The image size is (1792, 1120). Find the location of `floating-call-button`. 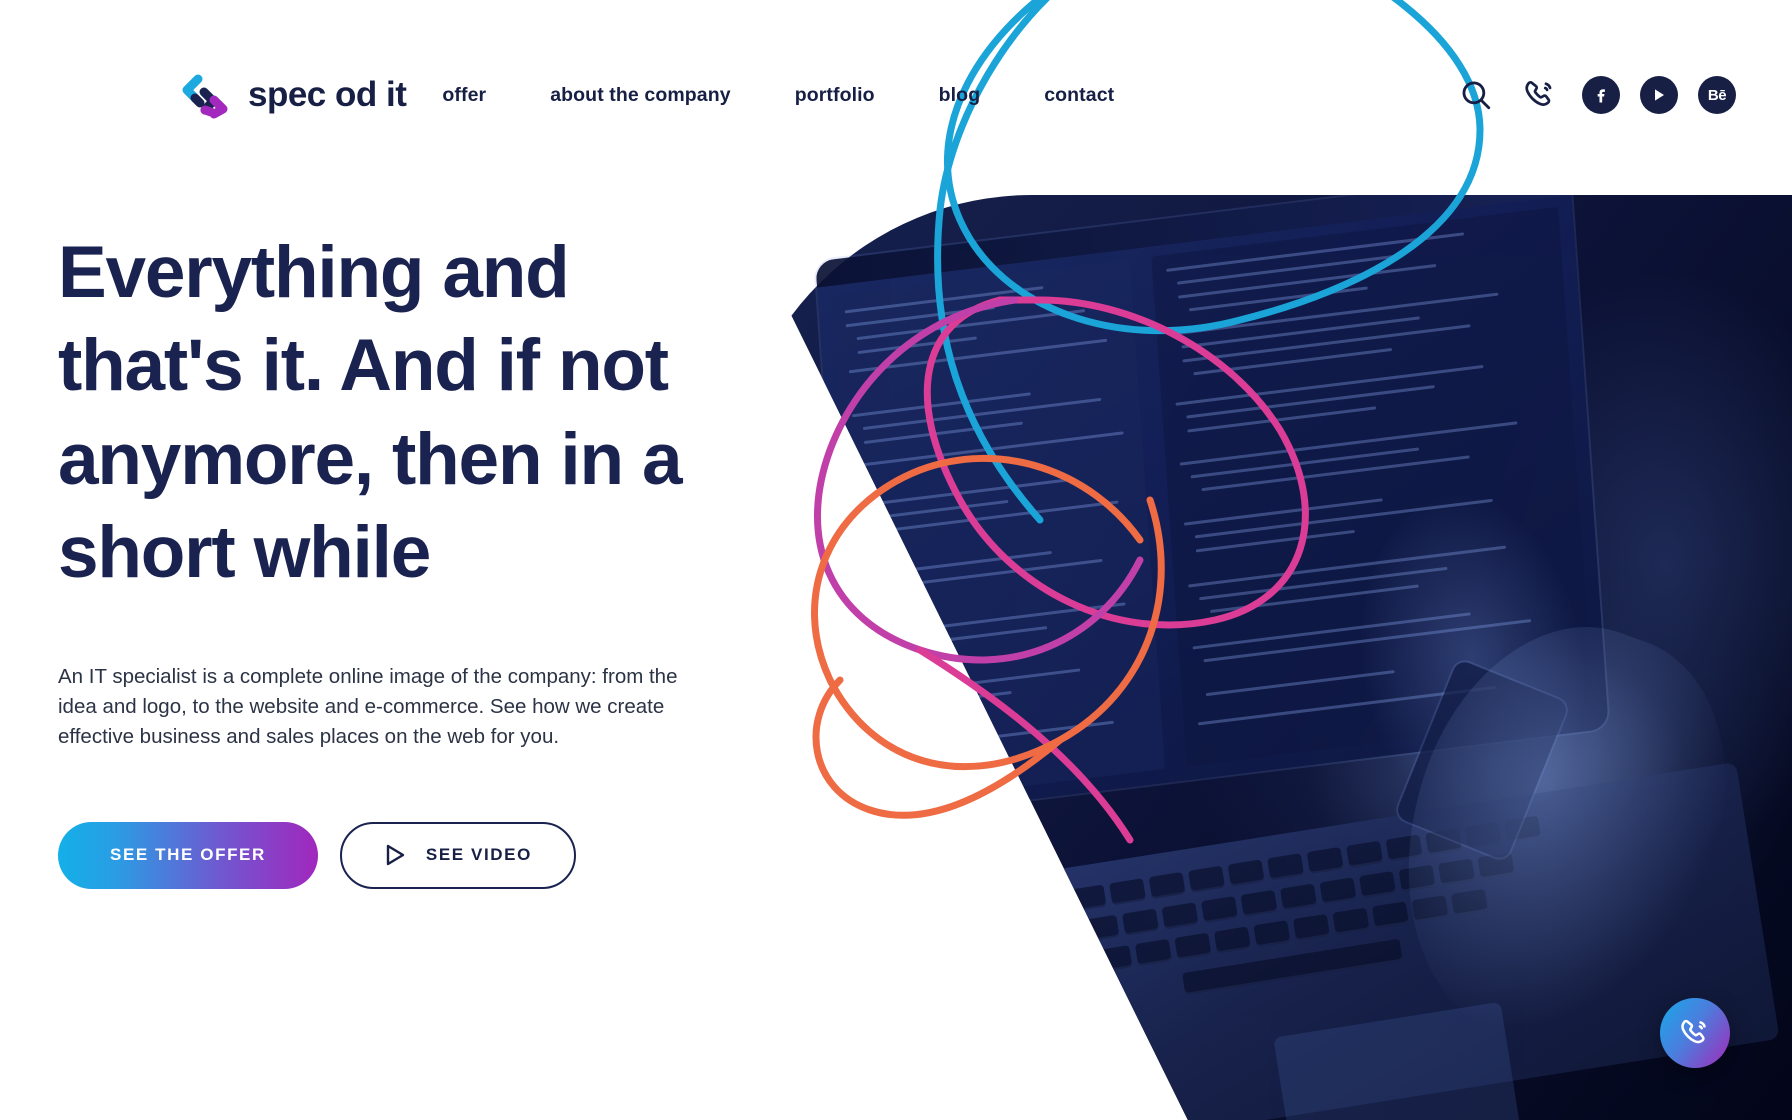

floating-call-button is located at coordinates (1695, 1033).